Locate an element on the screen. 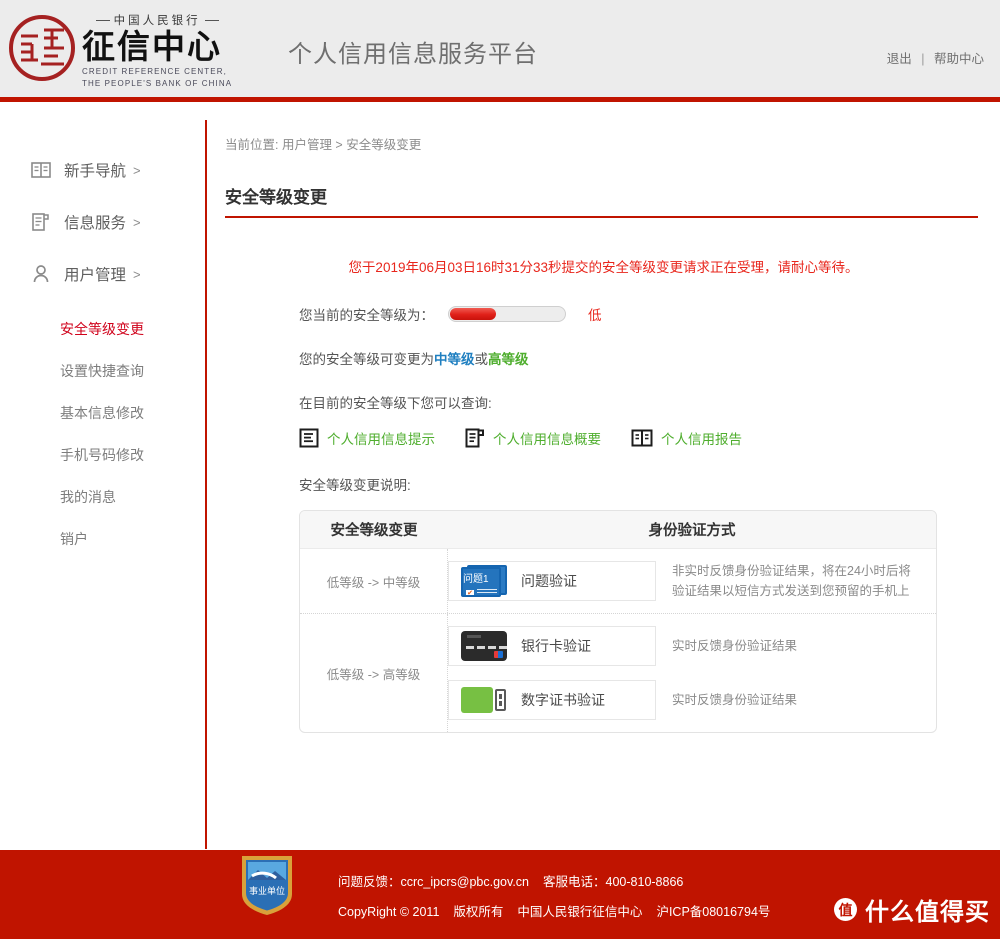 Image resolution: width=1000 pixels, height=939 pixels. info-note-icon is located at coordinates (309, 438).